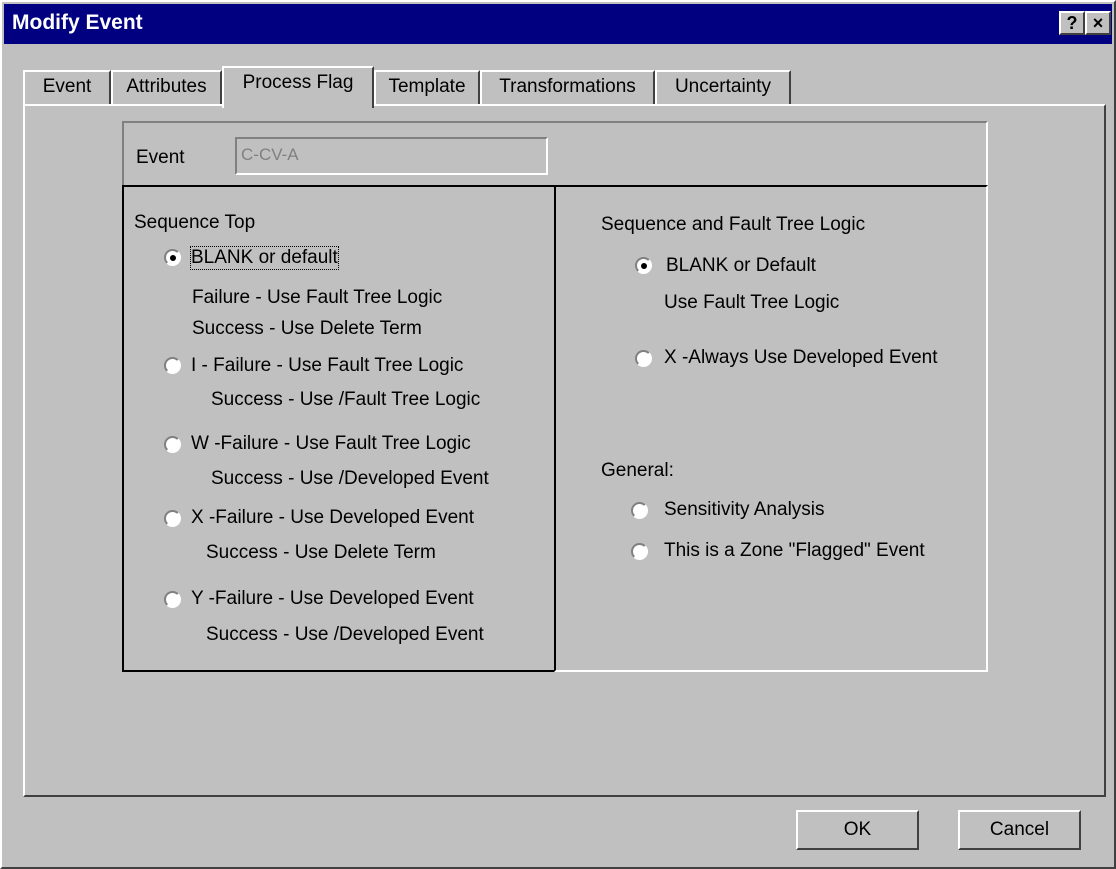 This screenshot has height=869, width=1116. Describe the element at coordinates (567, 87) in the screenshot. I see `tab-transformations: Transformations` at that location.